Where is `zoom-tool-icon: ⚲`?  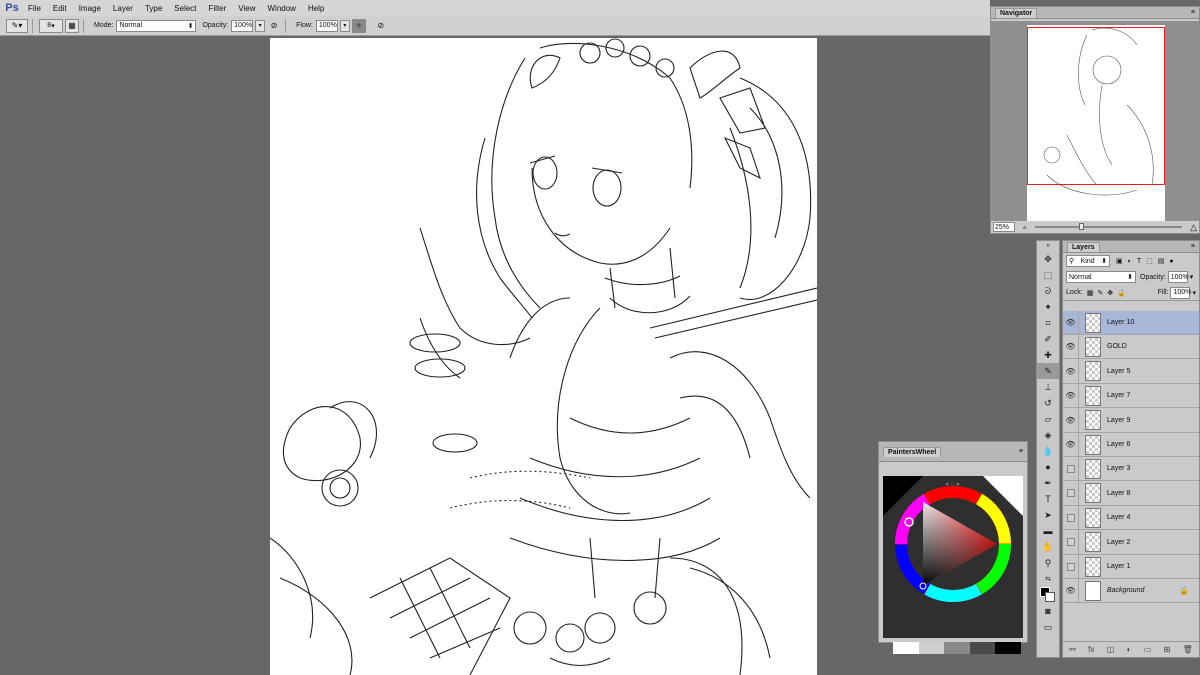 zoom-tool-icon: ⚲ is located at coordinates (1048, 563).